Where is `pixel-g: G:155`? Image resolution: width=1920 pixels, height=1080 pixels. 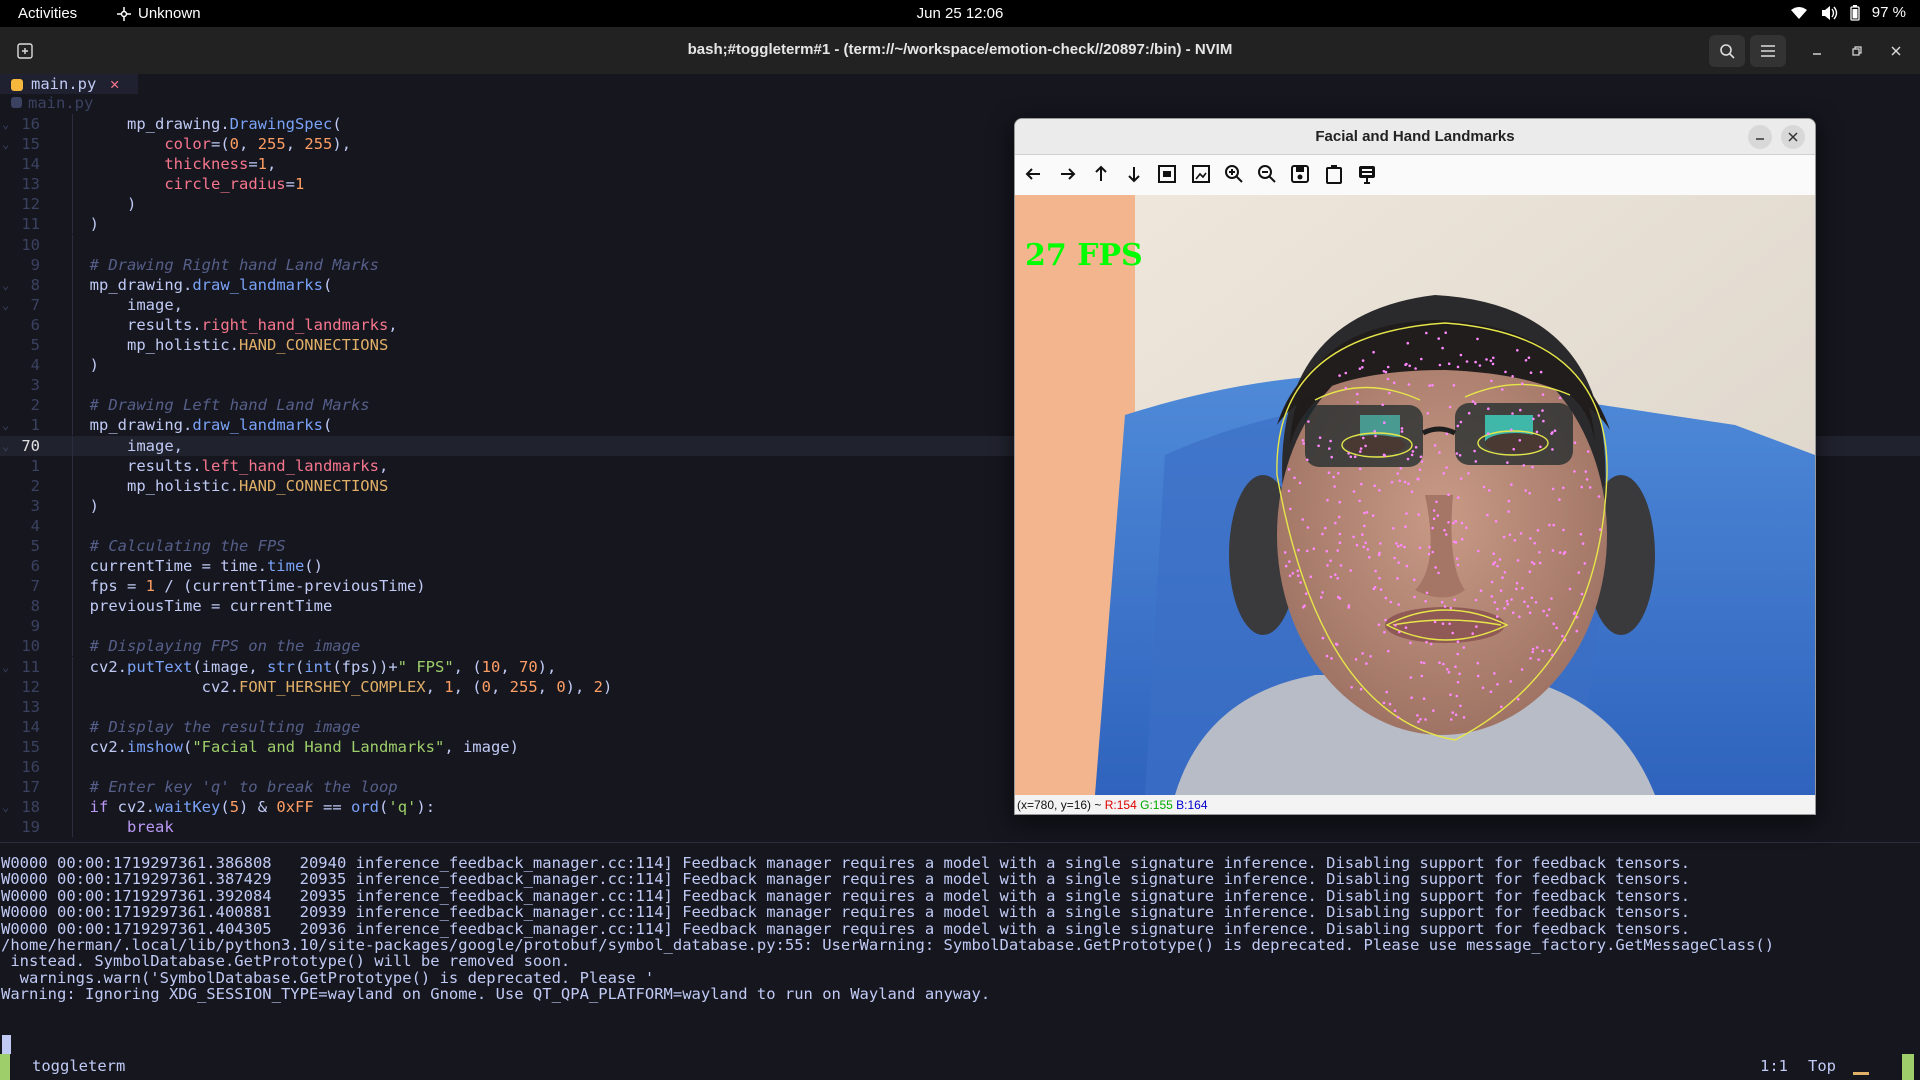 pixel-g: G:155 is located at coordinates (1156, 805).